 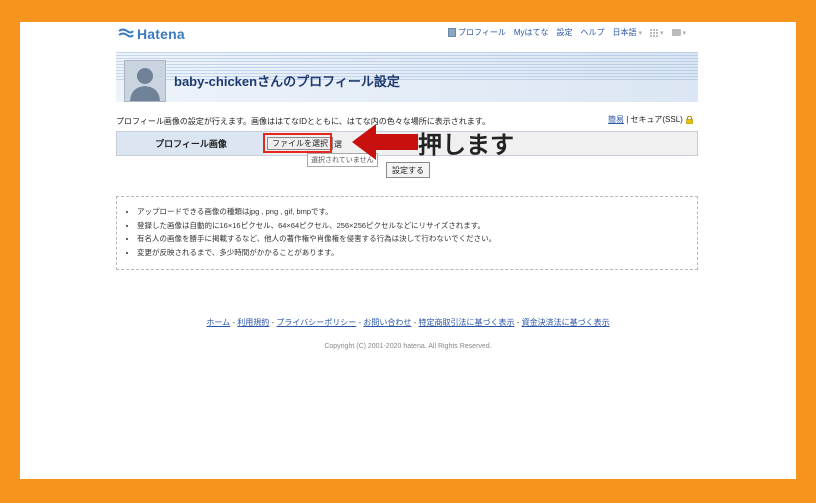 What do you see at coordinates (316, 322) in the screenshot?
I see `footer-link-privacy: プライバシーポリシー` at bounding box center [316, 322].